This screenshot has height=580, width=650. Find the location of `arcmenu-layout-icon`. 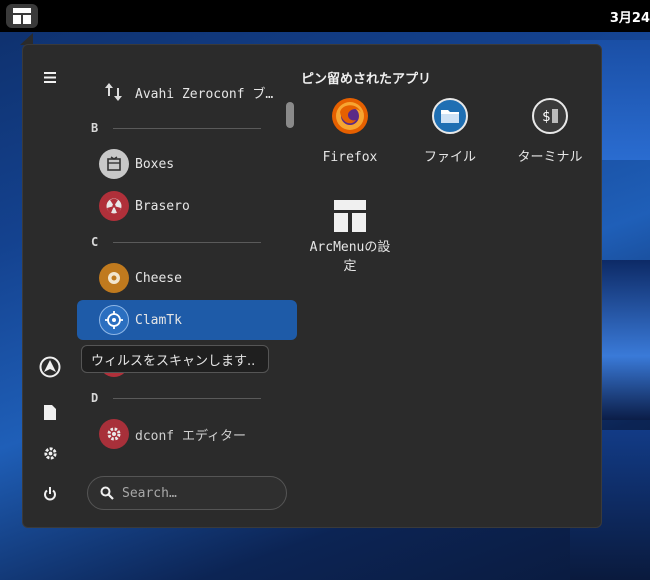

arcmenu-layout-icon is located at coordinates (22, 16).